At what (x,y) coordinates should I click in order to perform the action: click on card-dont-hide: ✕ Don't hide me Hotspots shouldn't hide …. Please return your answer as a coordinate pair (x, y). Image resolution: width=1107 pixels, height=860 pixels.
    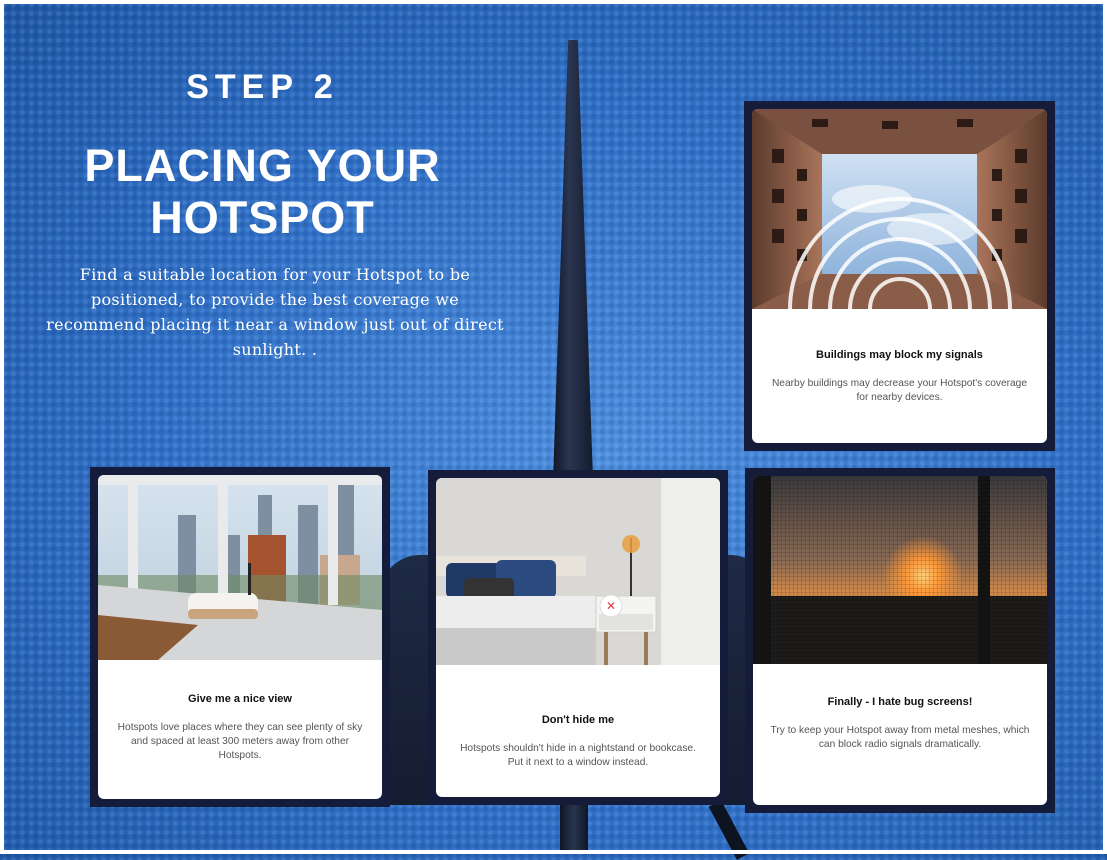
    Looking at the image, I should click on (578, 637).